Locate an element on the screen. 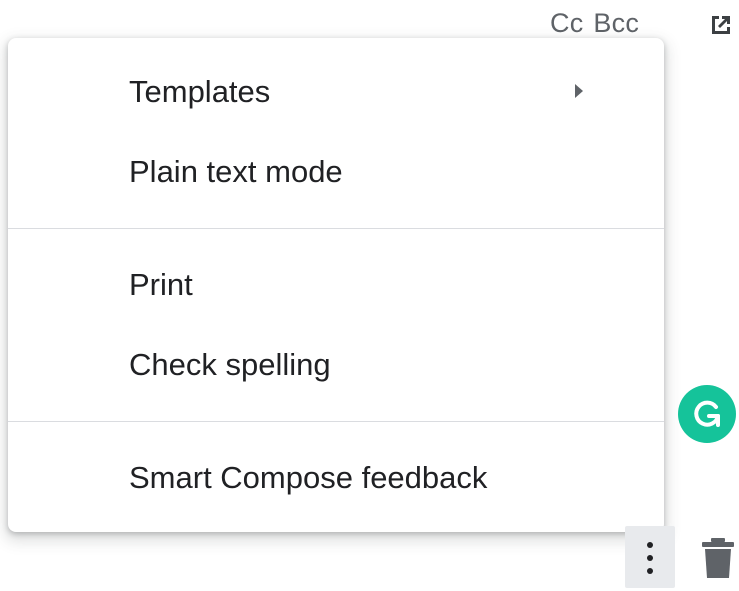 The image size is (739, 591). menu-item-label: Check spelling is located at coordinates (230, 364).